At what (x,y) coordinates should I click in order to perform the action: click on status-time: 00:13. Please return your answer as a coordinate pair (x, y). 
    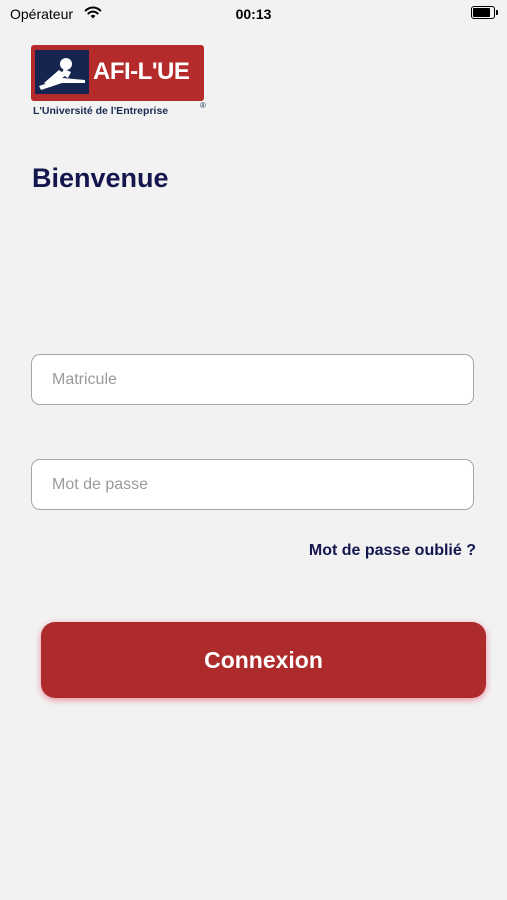
    Looking at the image, I should click on (253, 14).